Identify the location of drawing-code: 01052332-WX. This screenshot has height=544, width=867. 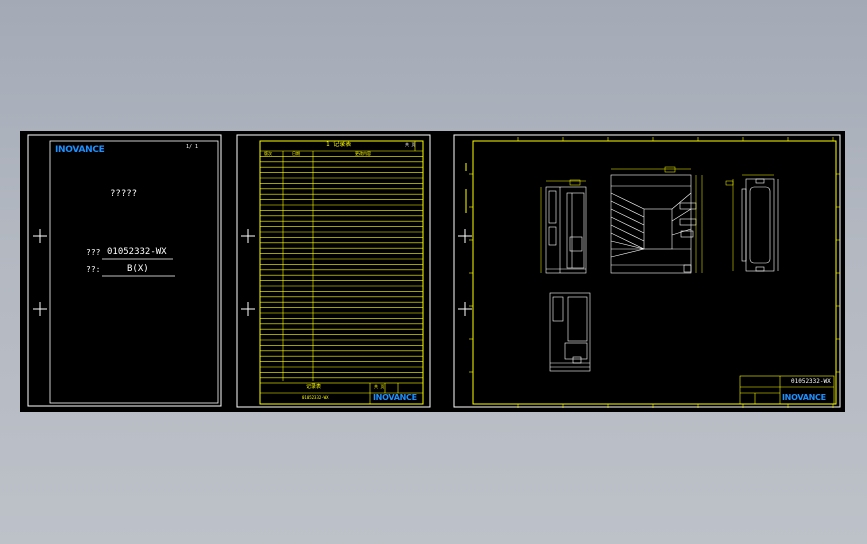
(811, 381).